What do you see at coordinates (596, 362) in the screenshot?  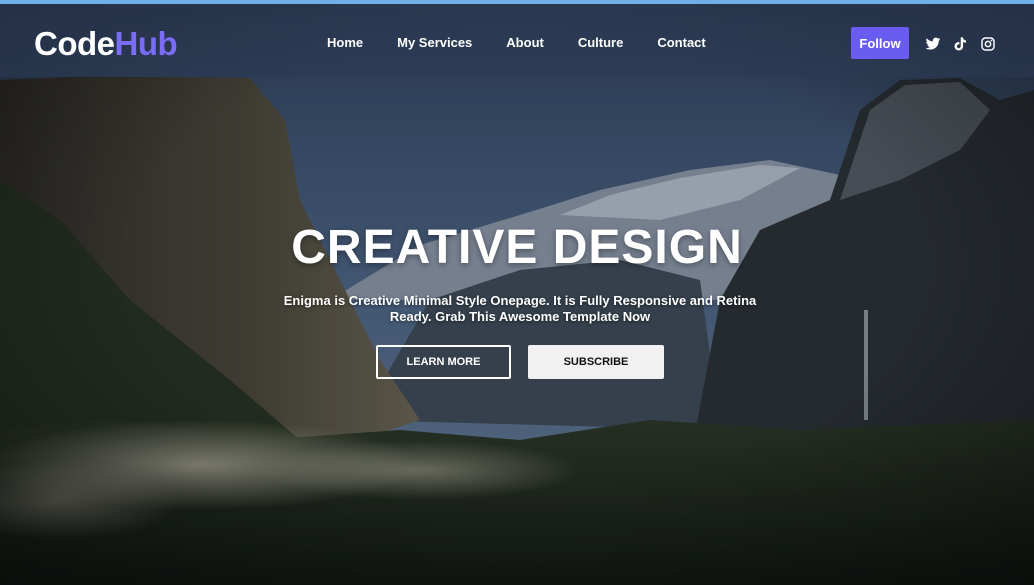 I see `subscribe-button: SUBSCRIBE` at bounding box center [596, 362].